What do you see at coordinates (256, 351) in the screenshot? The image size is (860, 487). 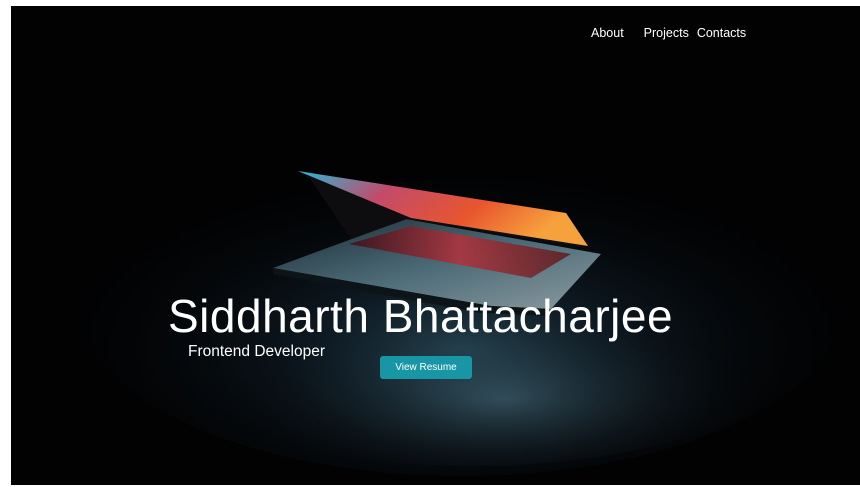 I see `hero-role-subtitle: Frontend Developer` at bounding box center [256, 351].